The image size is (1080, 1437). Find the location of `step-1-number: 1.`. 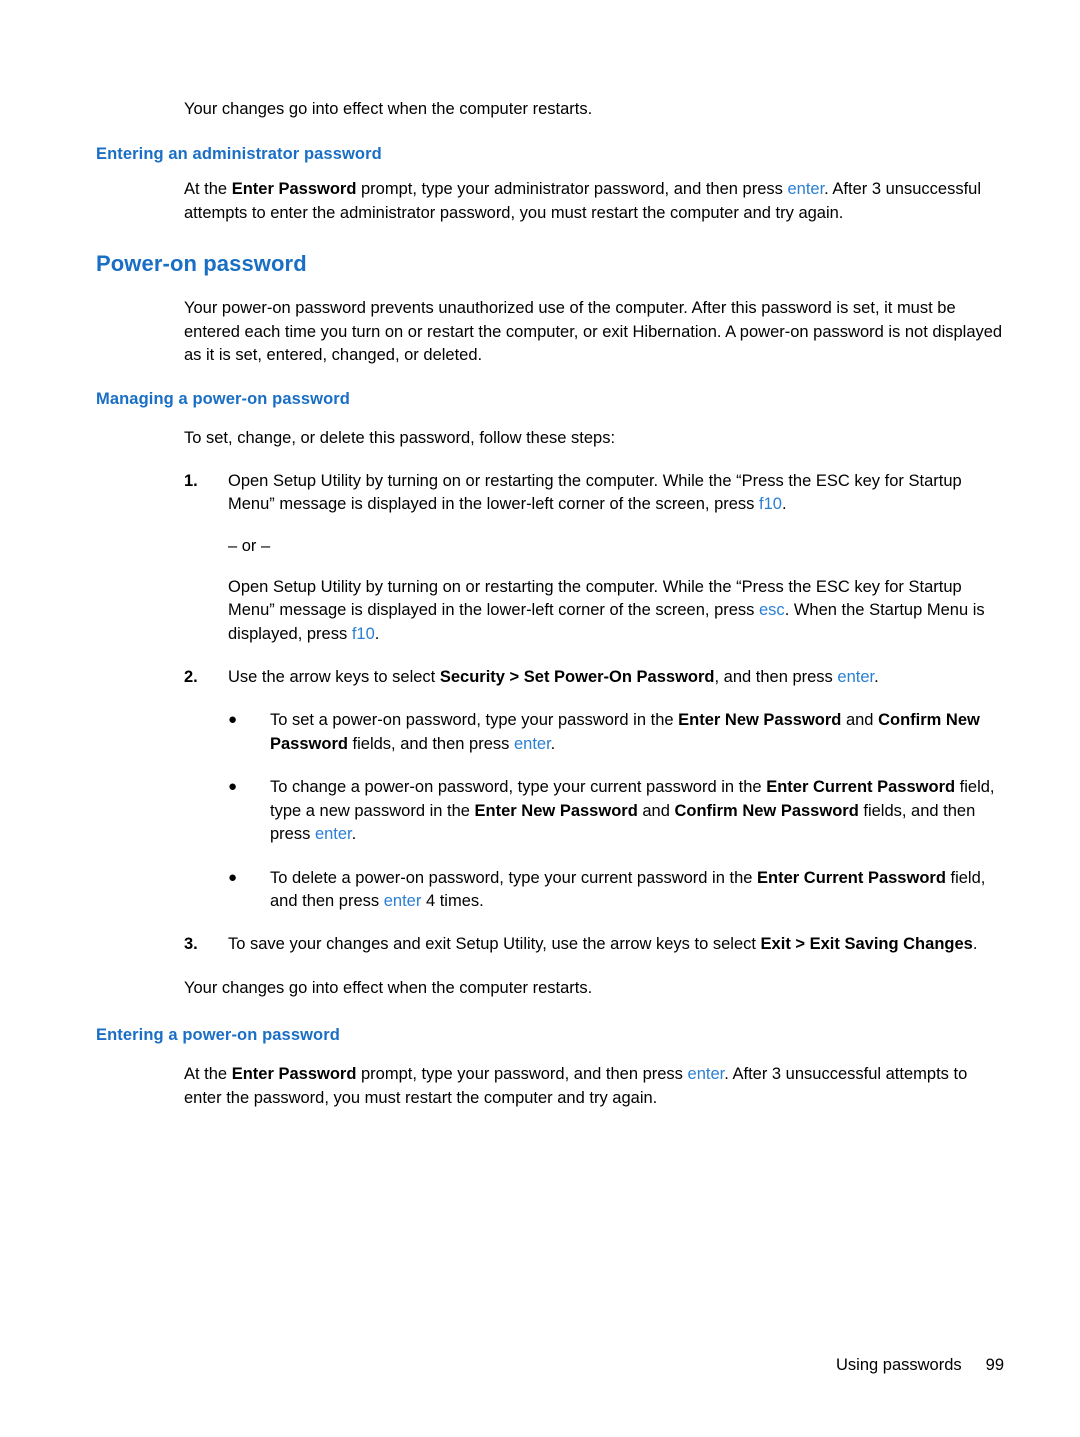

step-1-number: 1. is located at coordinates (191, 480).